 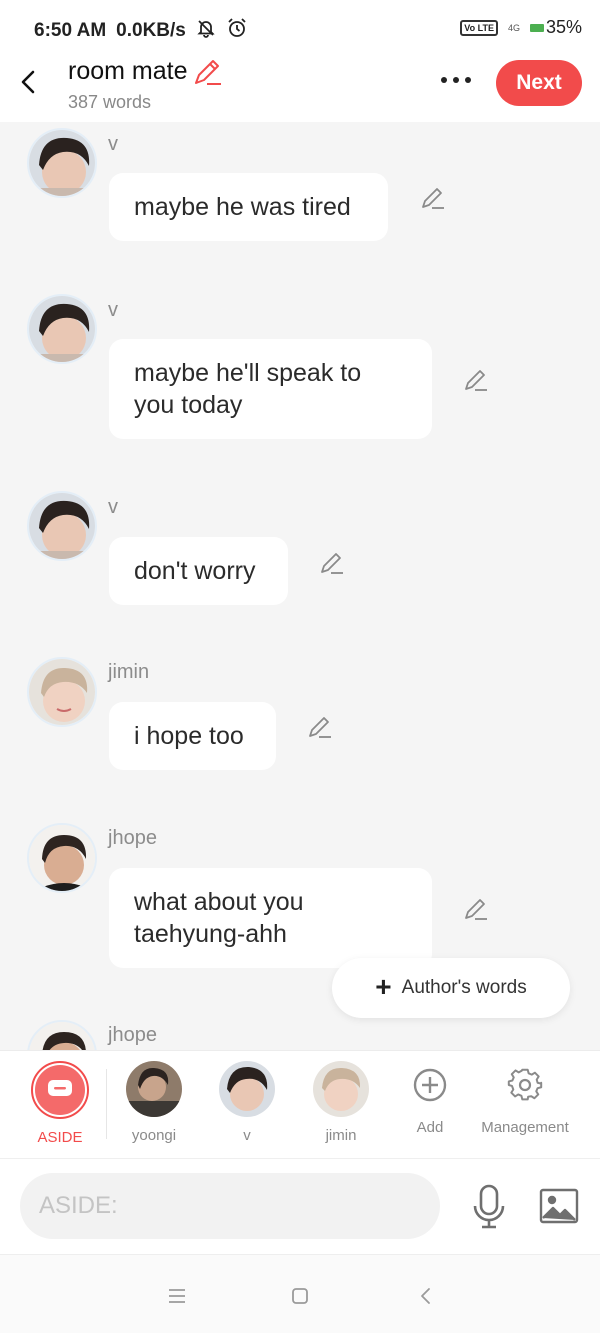 I want to click on word-count: 387 words, so click(x=110, y=102).